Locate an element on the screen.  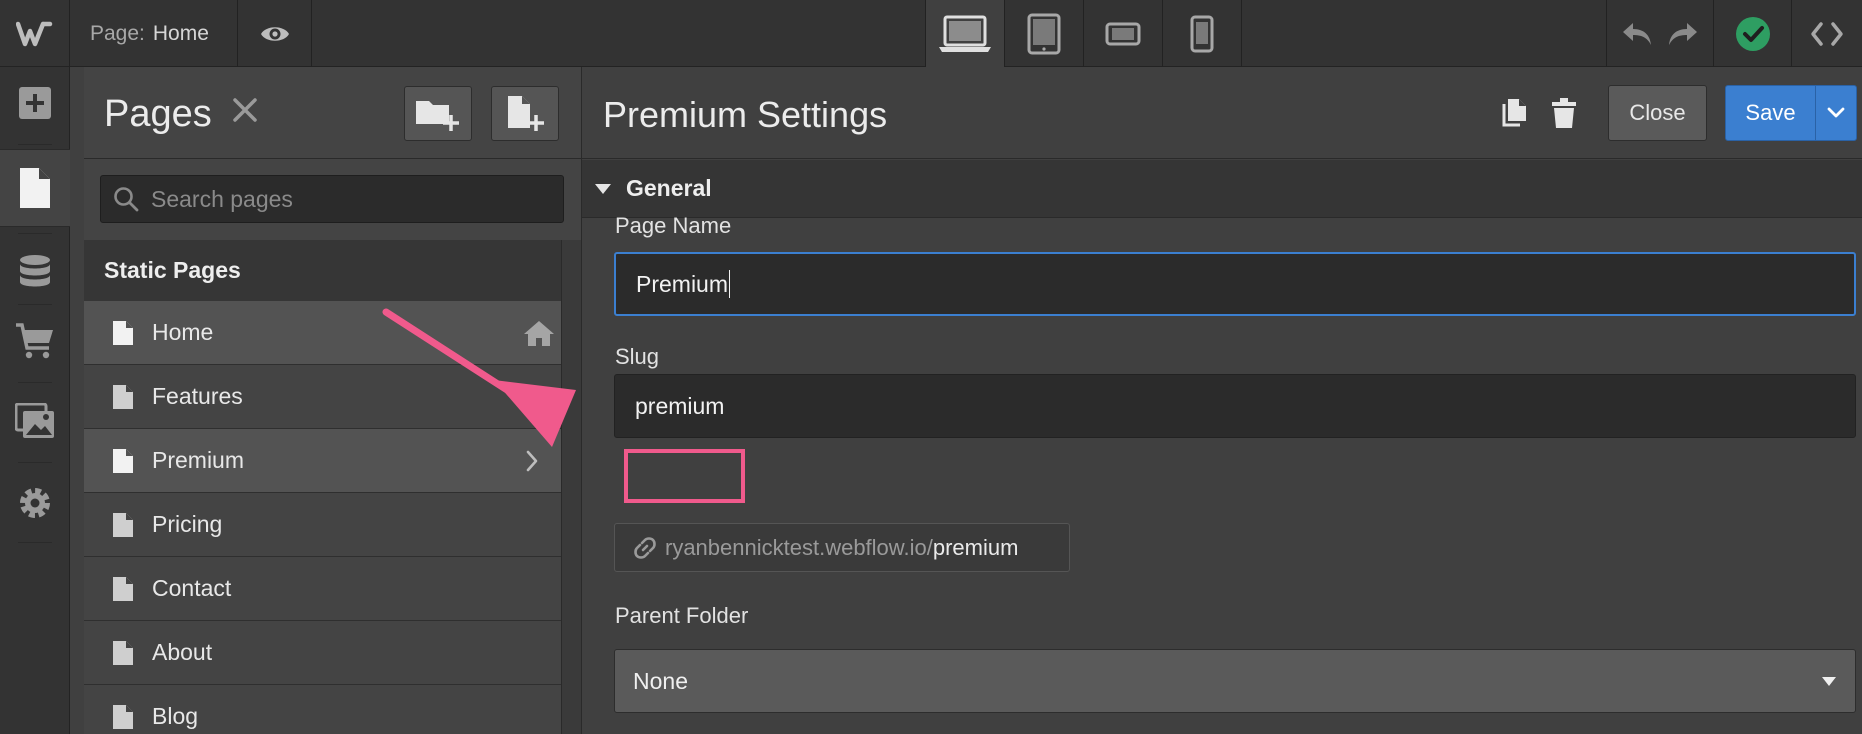
duplicate-page-button is located at coordinates (1513, 113).